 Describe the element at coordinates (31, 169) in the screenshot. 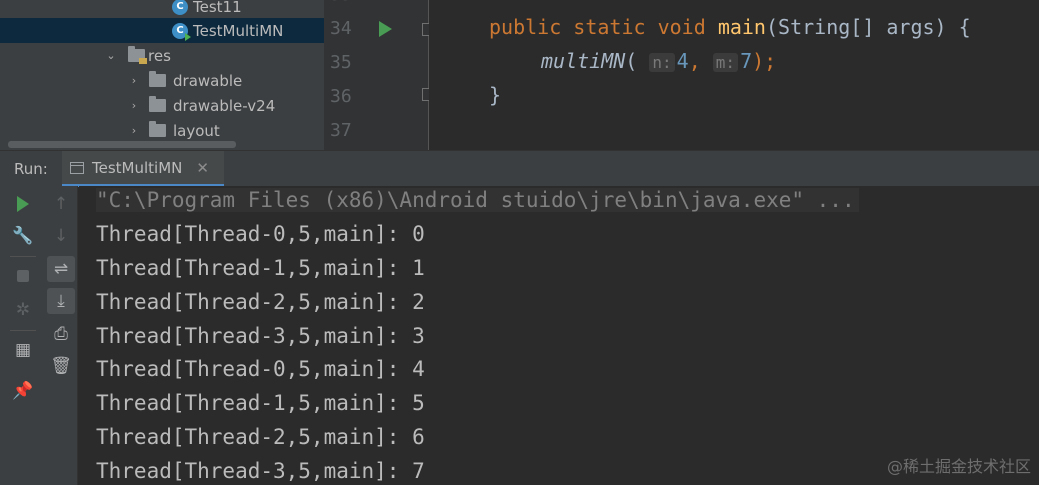

I see `run-label: Run:` at that location.